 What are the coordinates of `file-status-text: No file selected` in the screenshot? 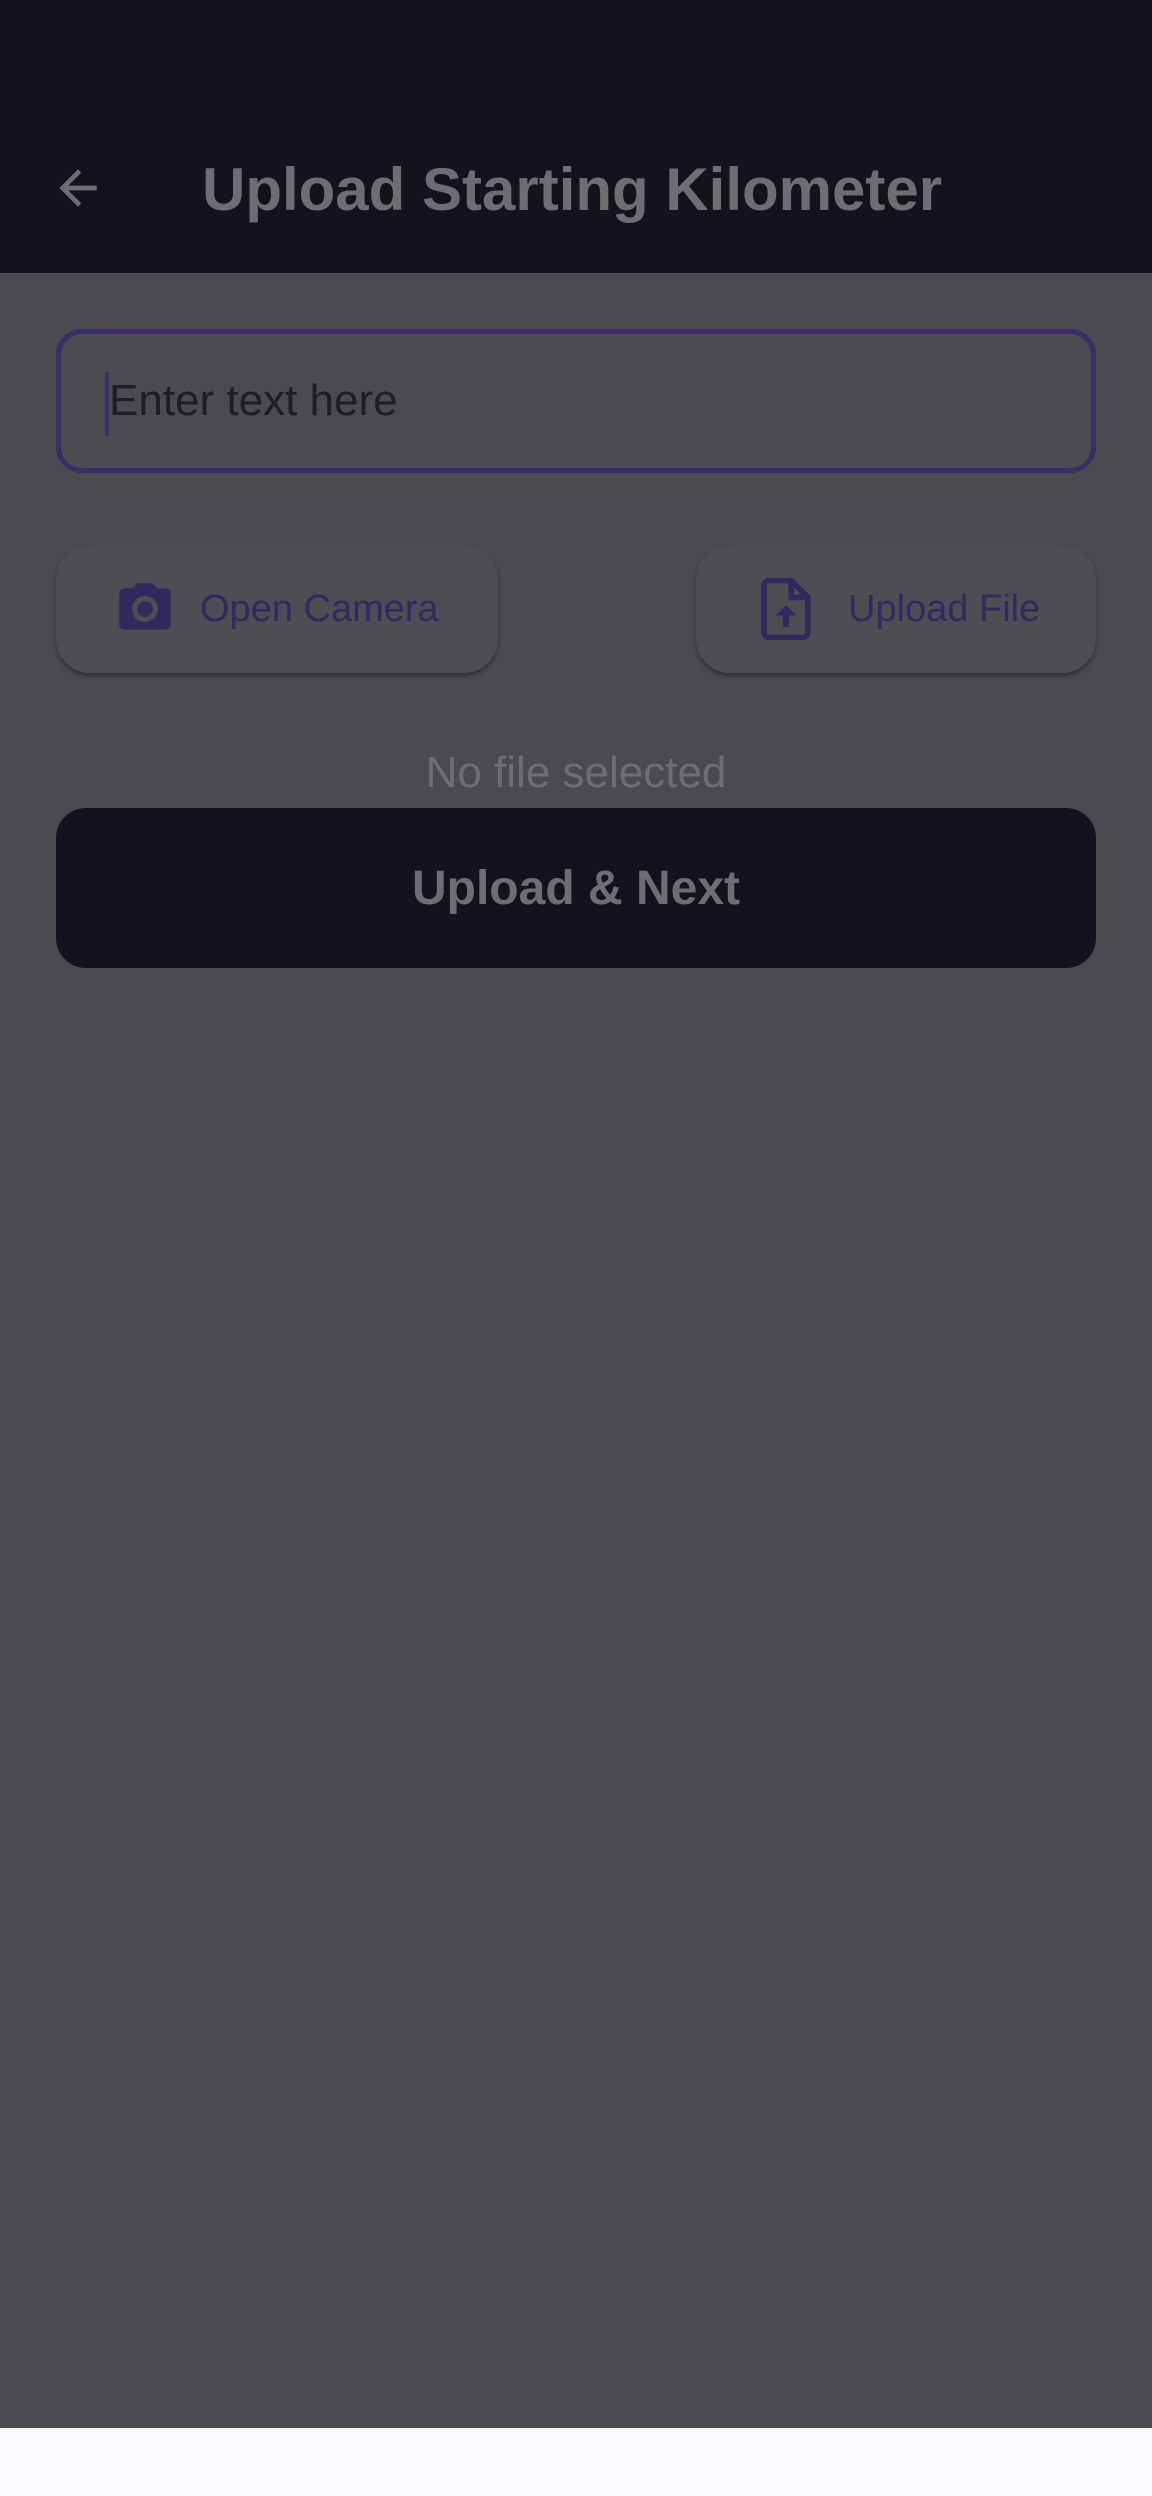 It's located at (576, 772).